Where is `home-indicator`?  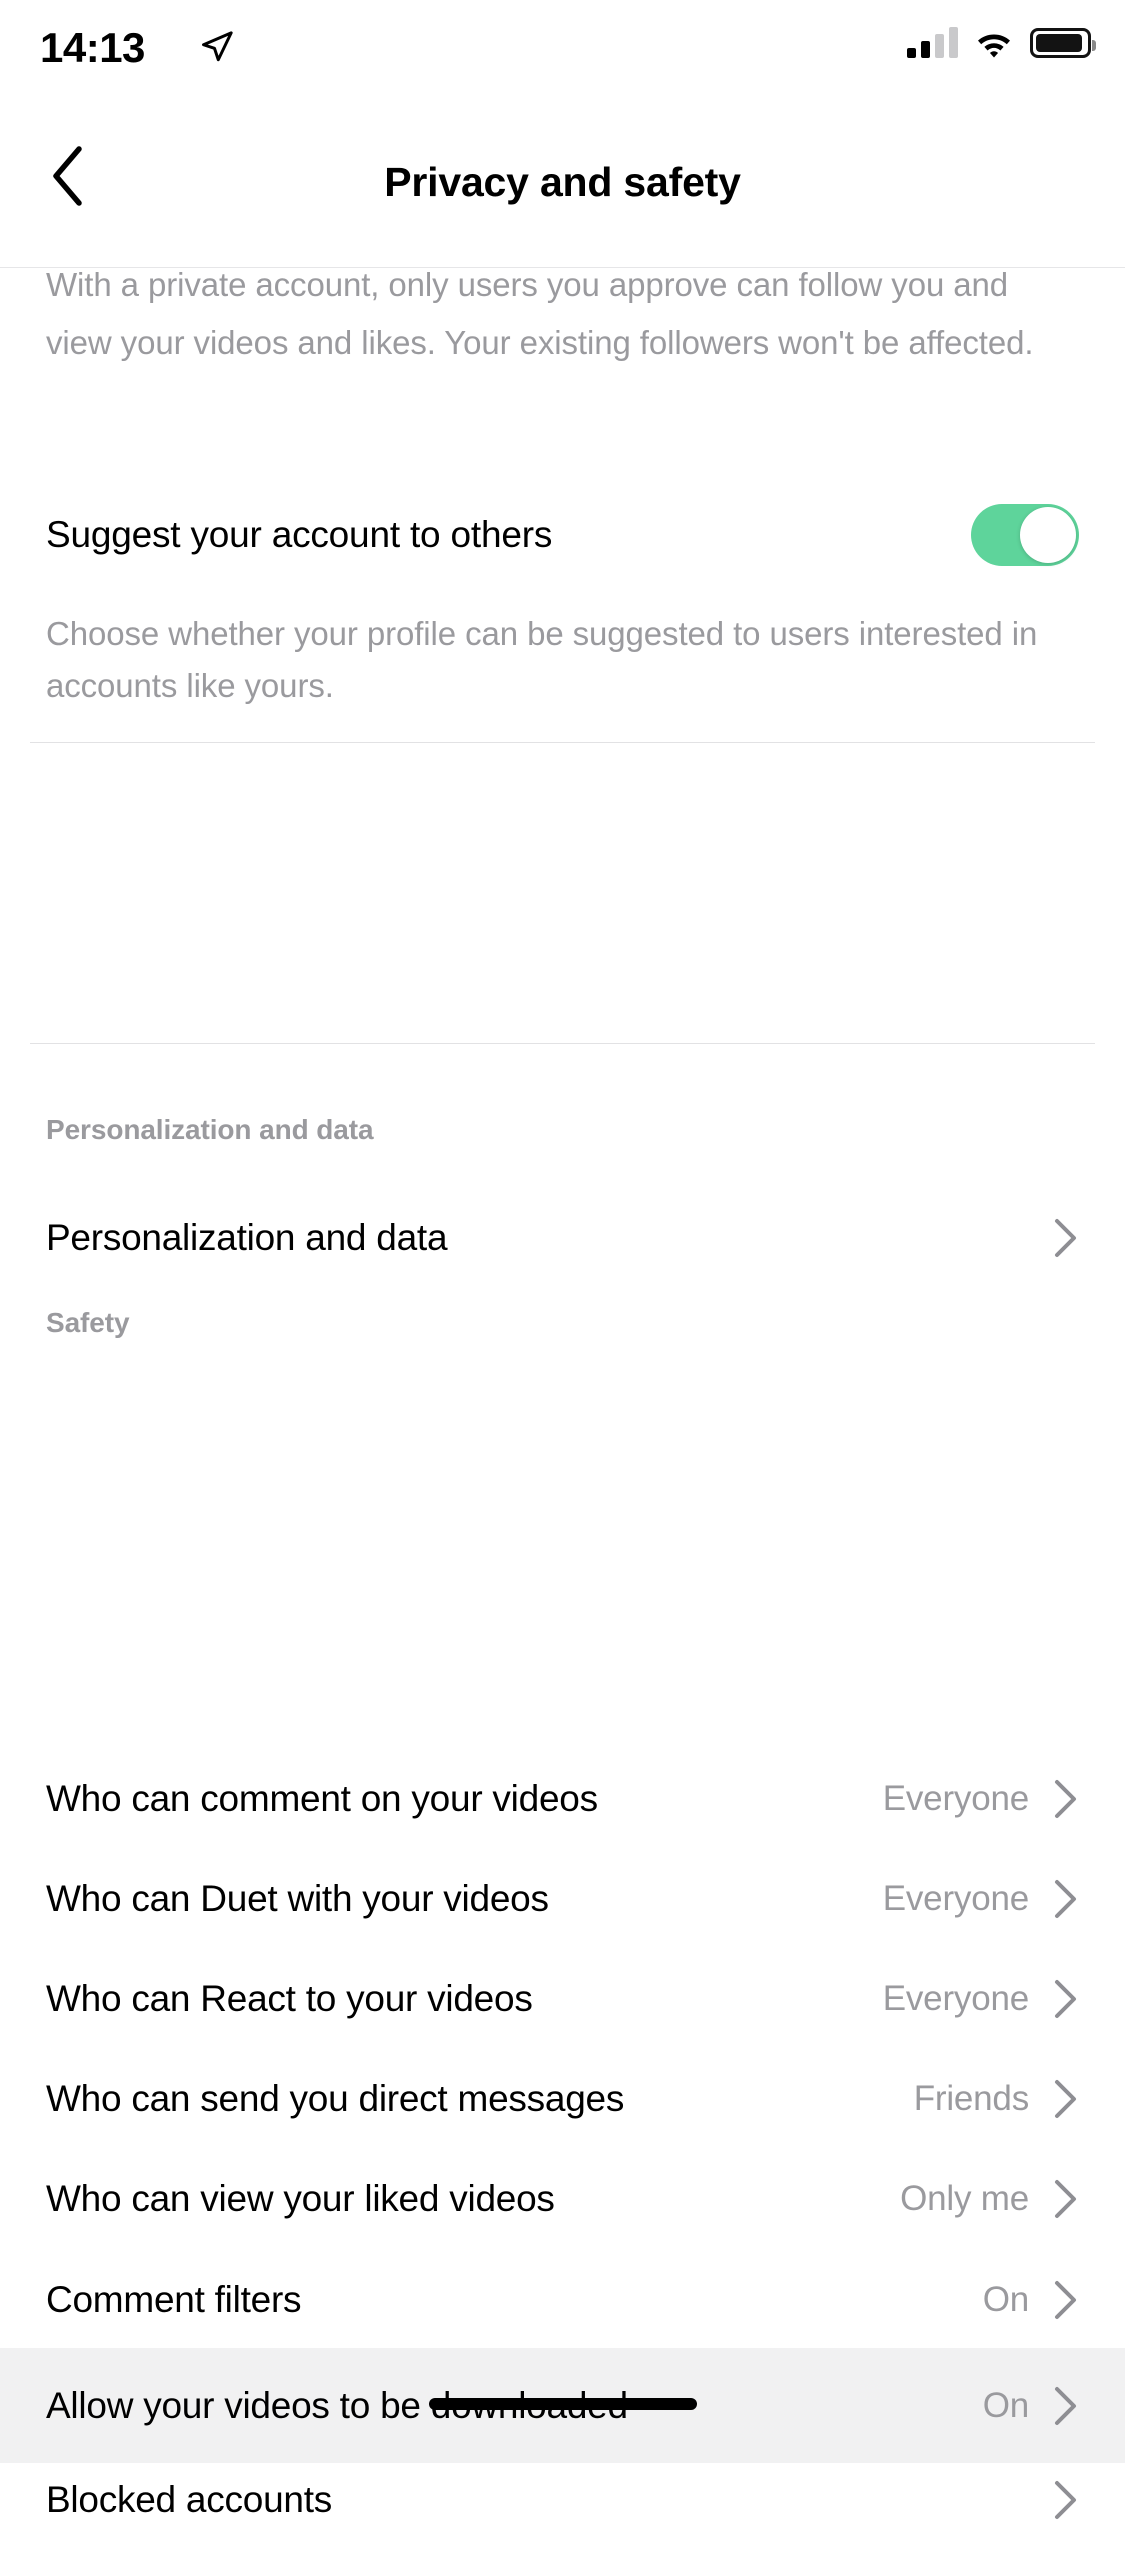
home-indicator is located at coordinates (562, 2404).